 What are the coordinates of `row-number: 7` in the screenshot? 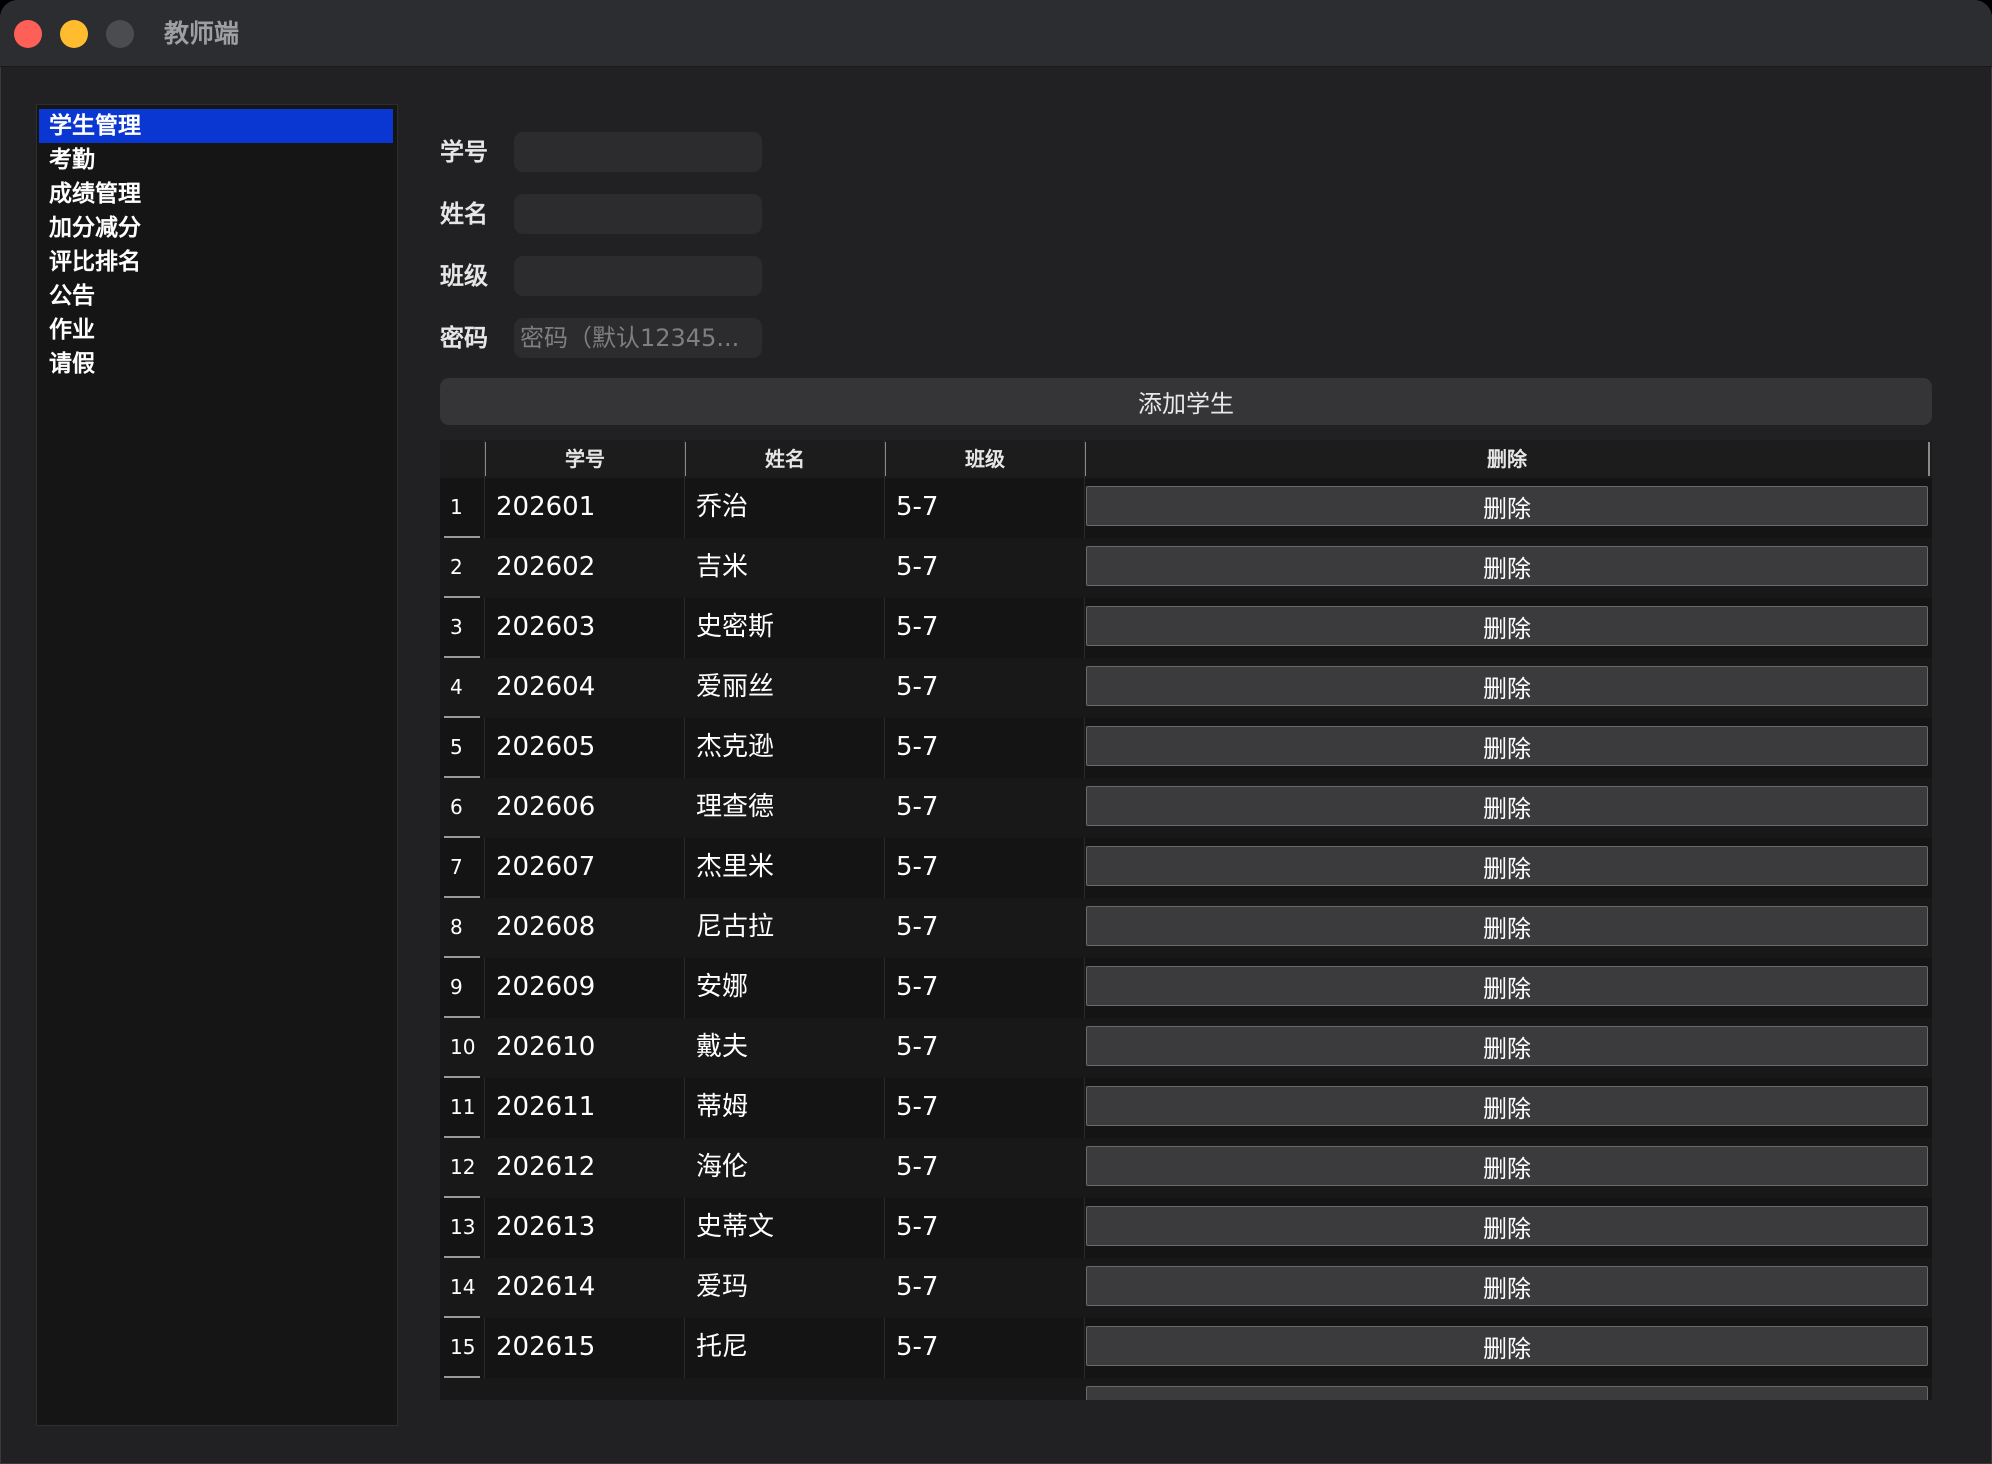 It's located at (456, 867).